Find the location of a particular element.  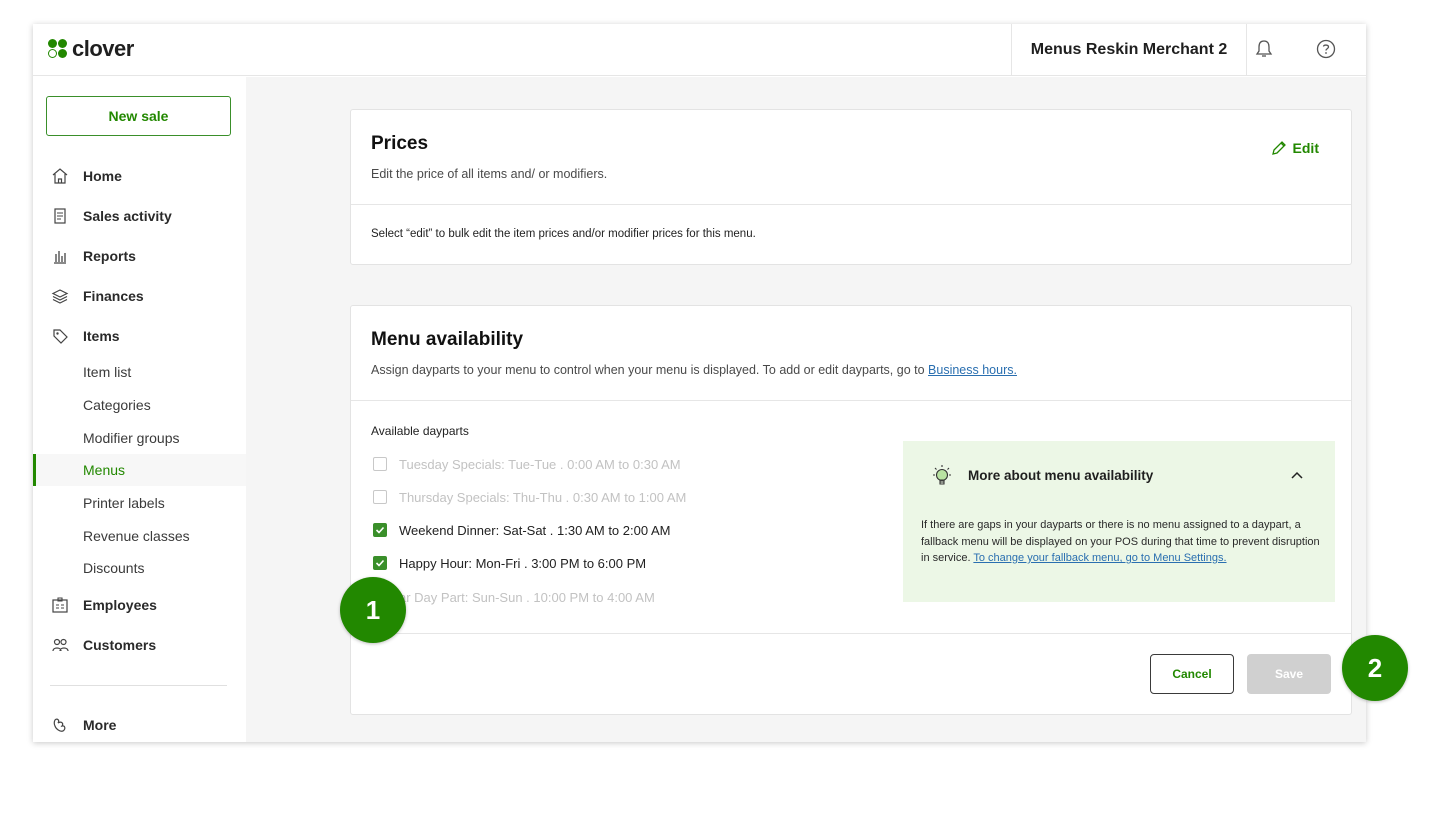

sidebar-item-employees: Employees is located at coordinates (139, 605).